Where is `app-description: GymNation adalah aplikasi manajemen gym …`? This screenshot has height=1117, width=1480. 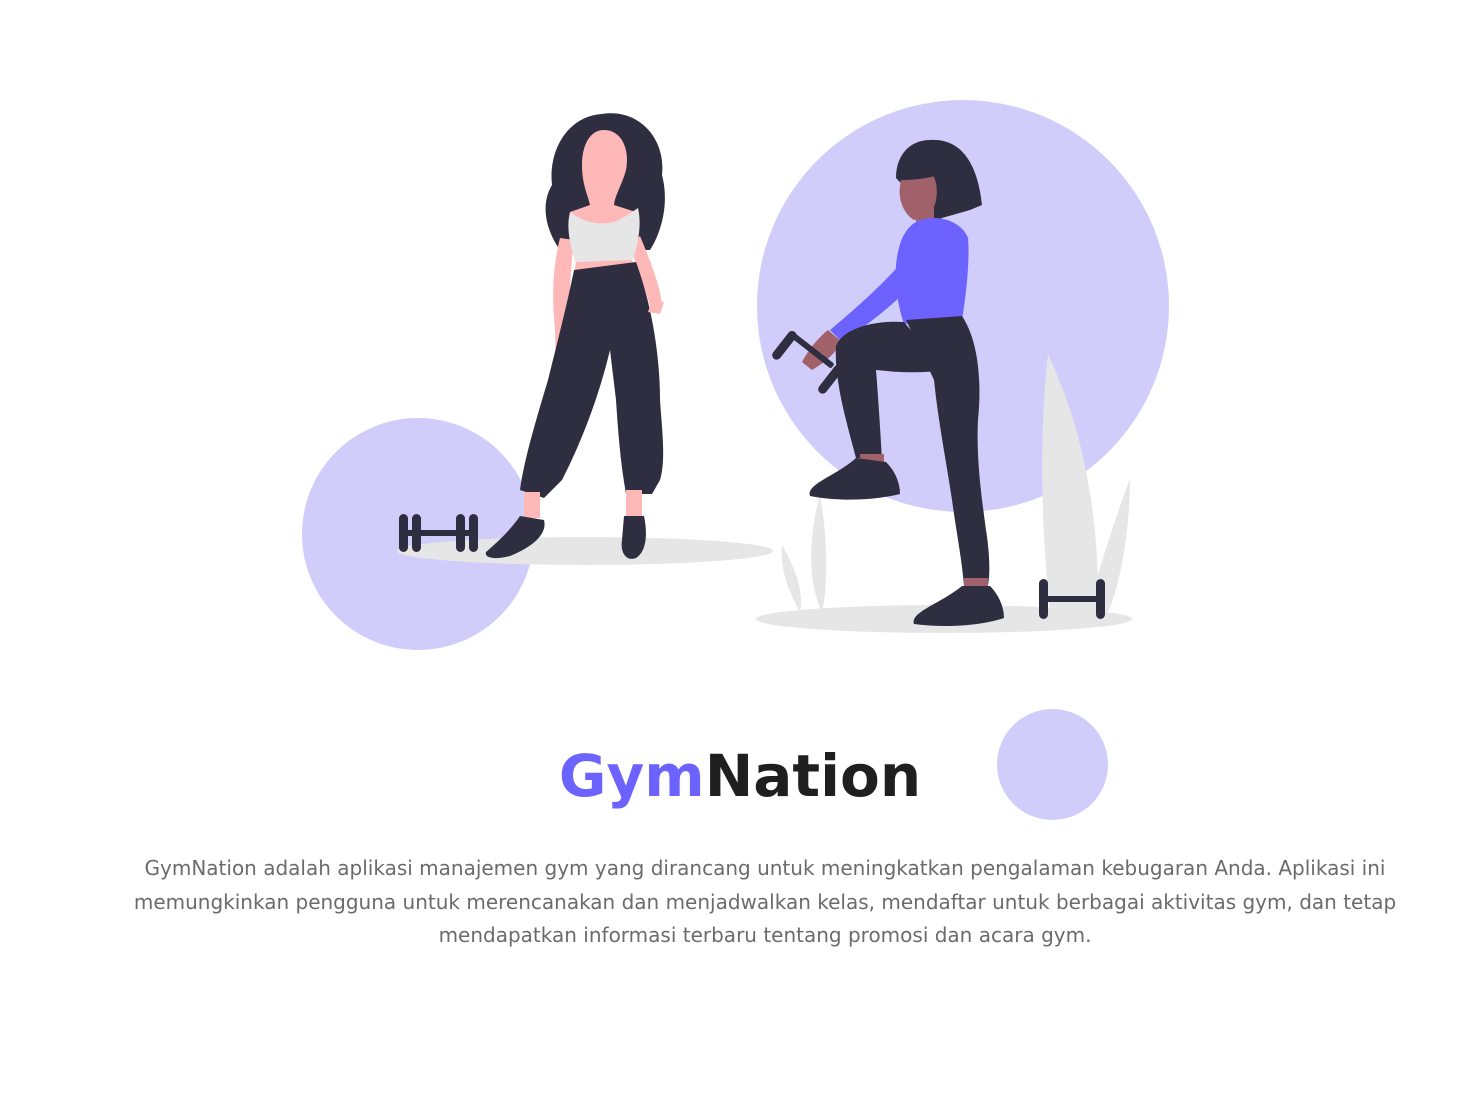
app-description: GymNation adalah aplikasi manajemen gym … is located at coordinates (765, 901).